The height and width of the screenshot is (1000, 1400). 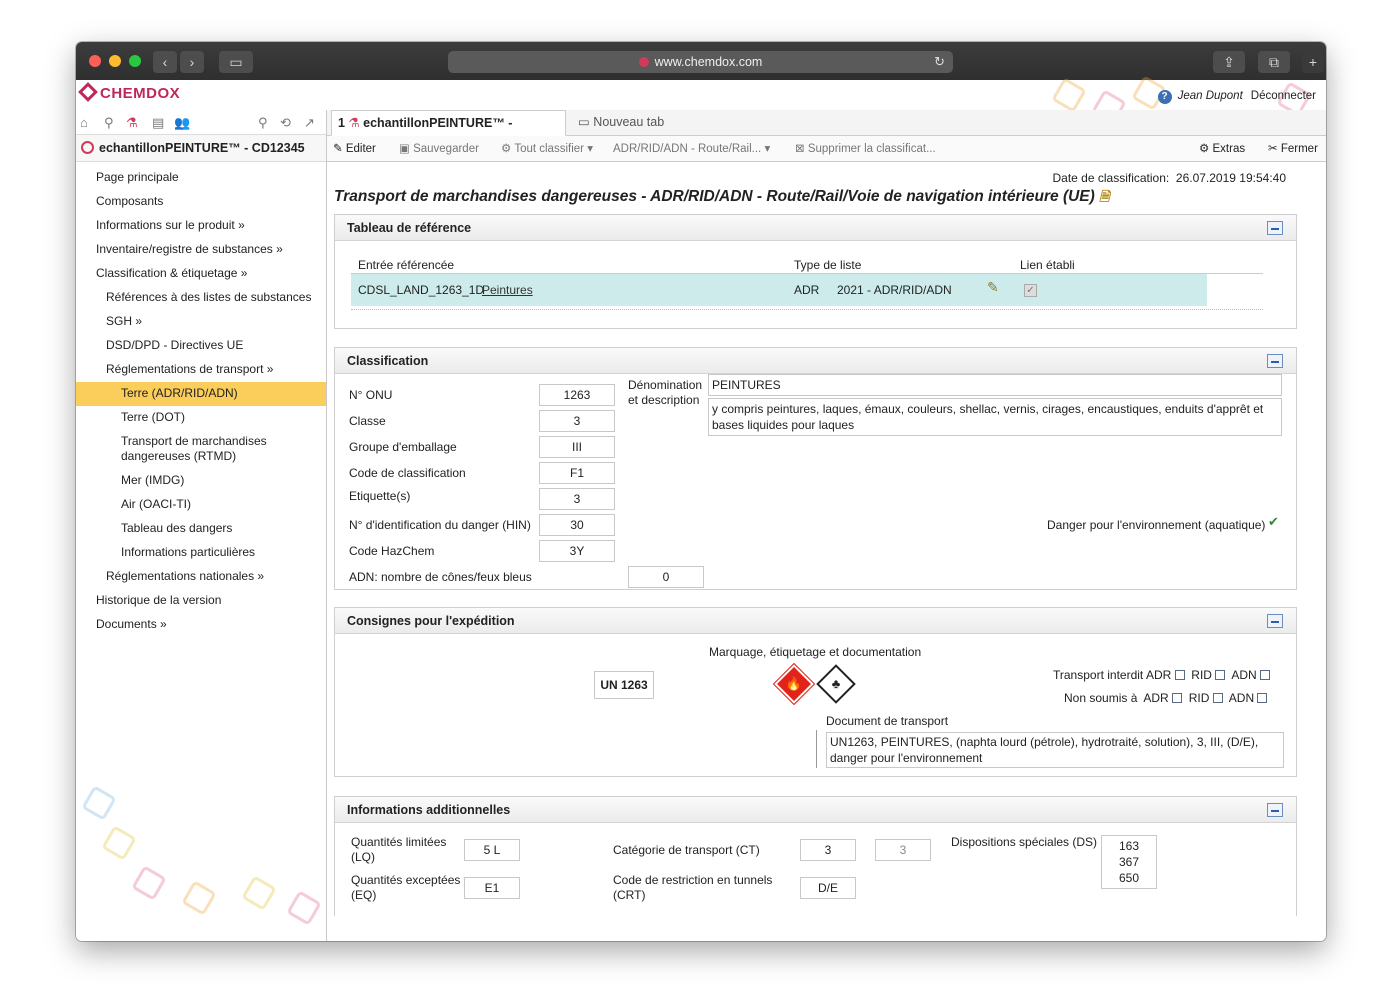 I want to click on notsubject-adn-checkbox, so click(x=1262, y=698).